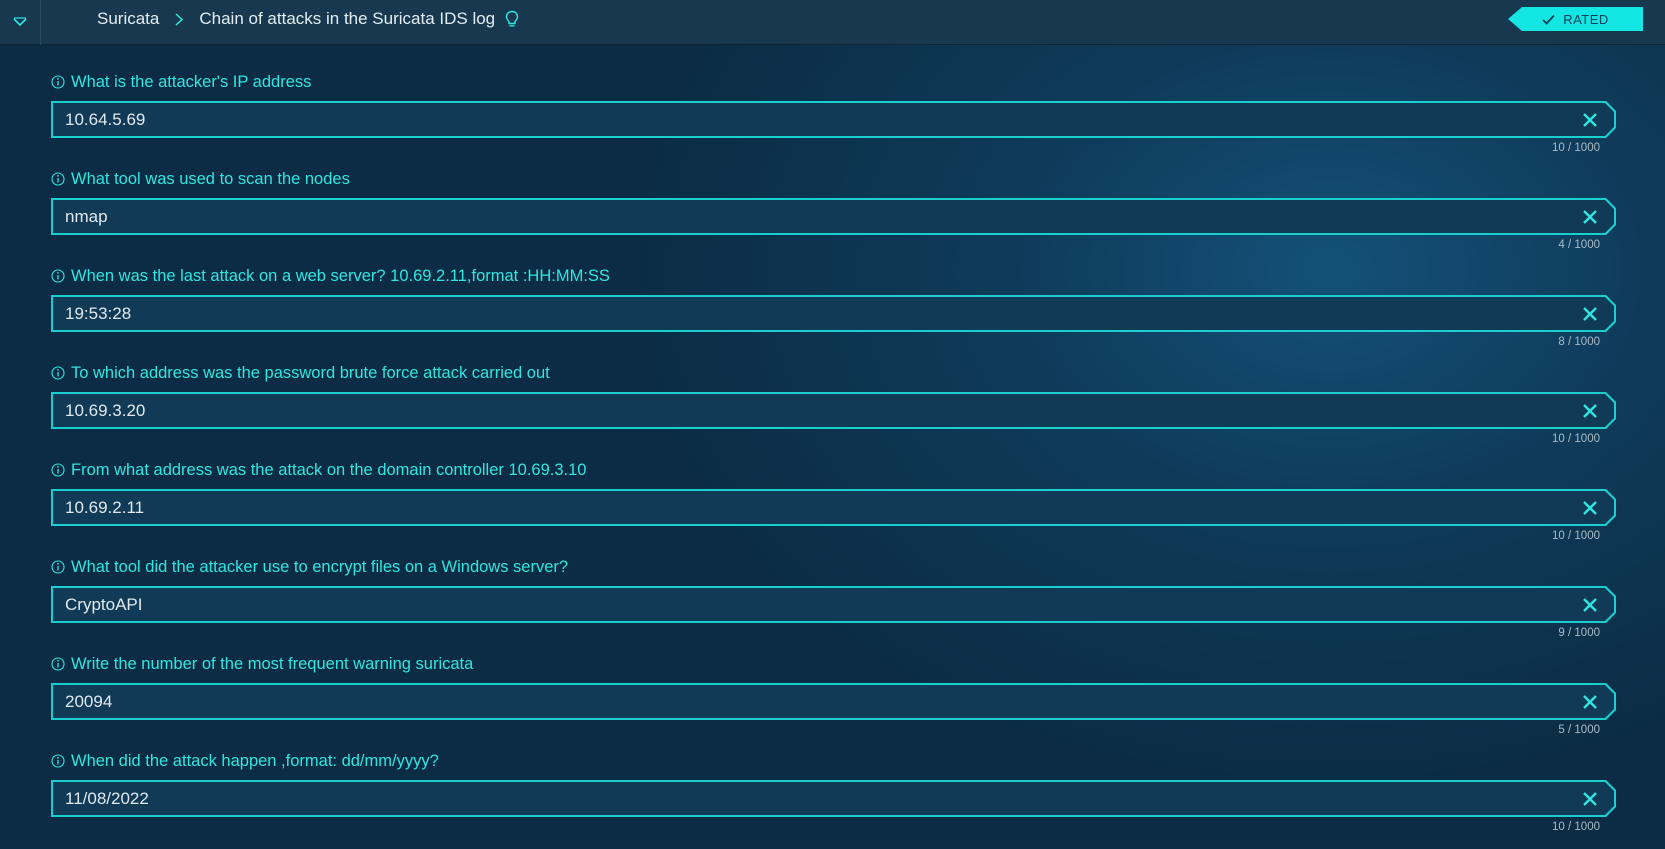 This screenshot has height=849, width=1665. What do you see at coordinates (1548, 19) in the screenshot?
I see `checkmark-icon` at bounding box center [1548, 19].